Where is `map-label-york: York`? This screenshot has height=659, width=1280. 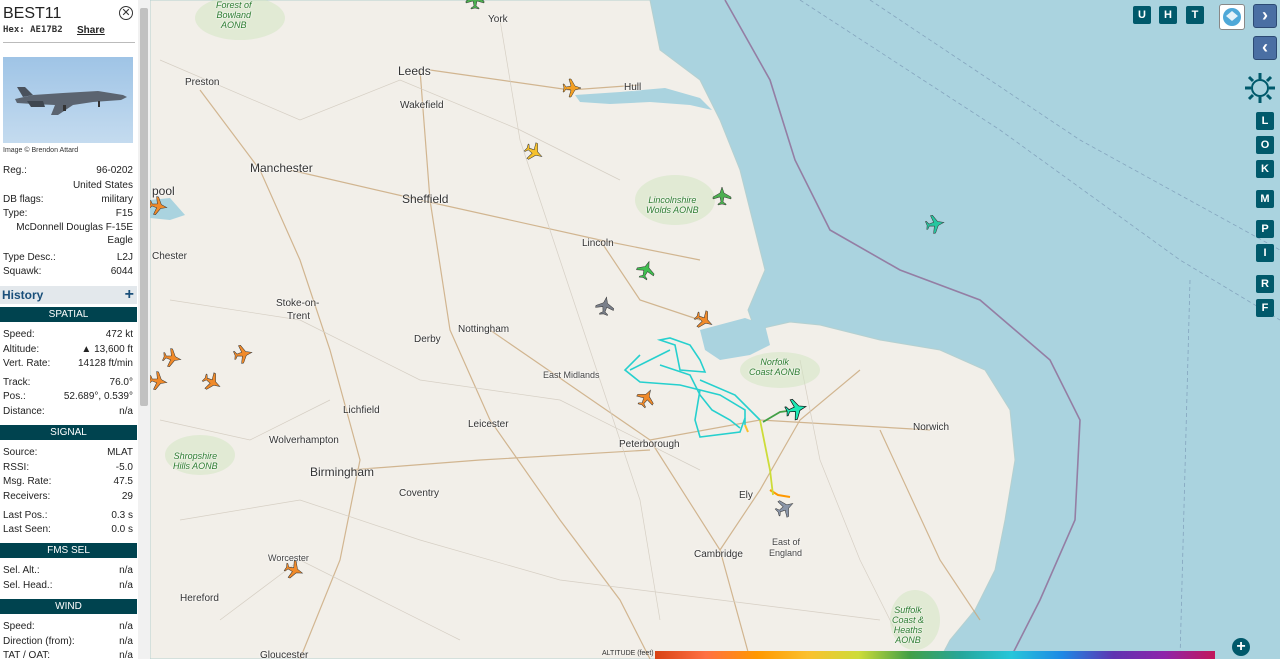 map-label-york: York is located at coordinates (498, 19).